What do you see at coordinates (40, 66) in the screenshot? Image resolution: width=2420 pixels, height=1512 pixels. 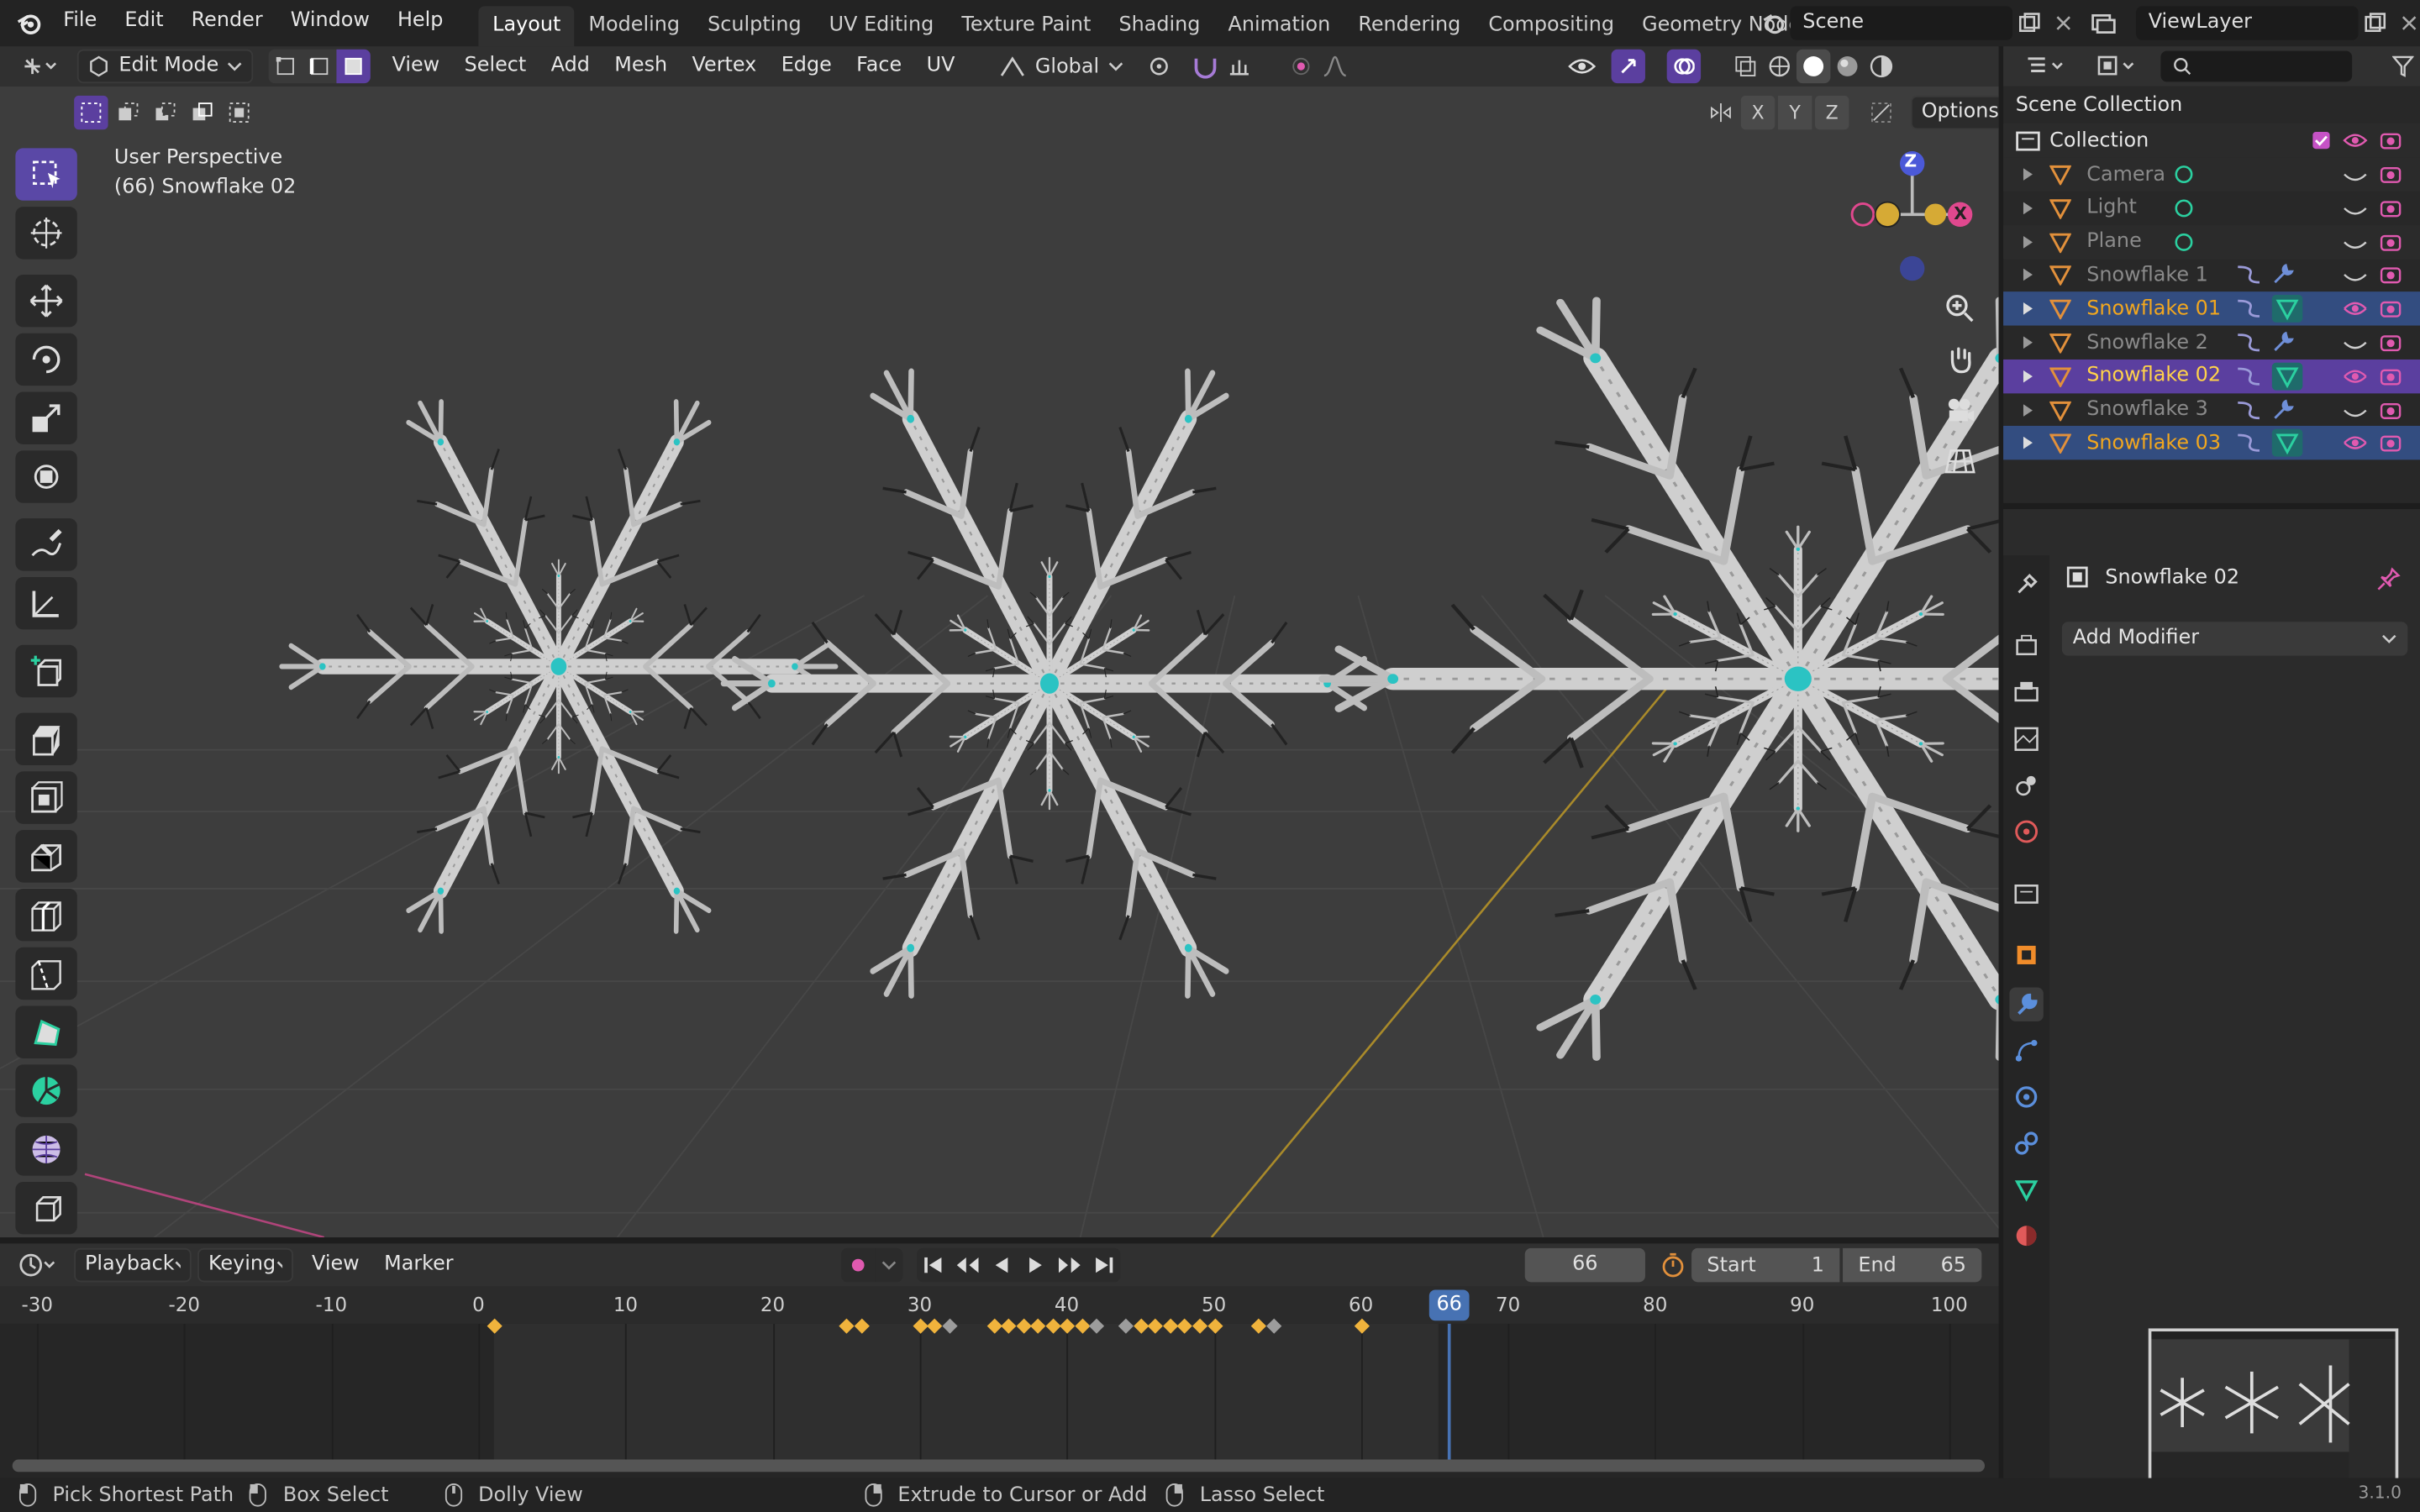 I see `editor-type-icon` at bounding box center [40, 66].